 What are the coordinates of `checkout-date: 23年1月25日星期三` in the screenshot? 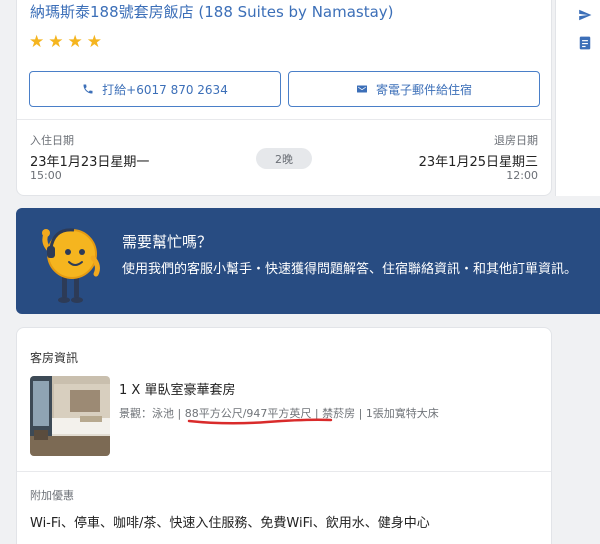 It's located at (478, 162).